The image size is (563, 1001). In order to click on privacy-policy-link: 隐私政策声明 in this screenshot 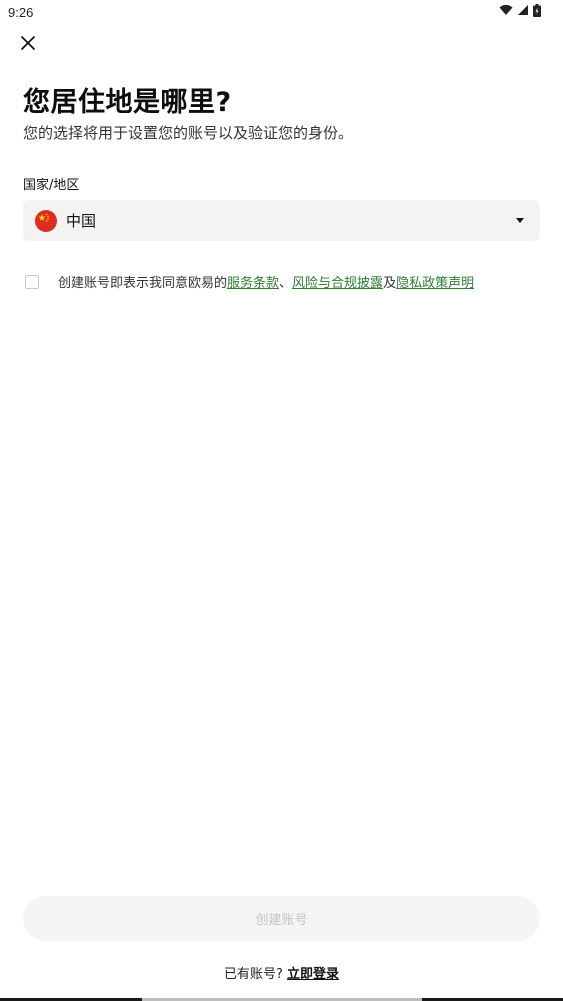, I will do `click(435, 281)`.